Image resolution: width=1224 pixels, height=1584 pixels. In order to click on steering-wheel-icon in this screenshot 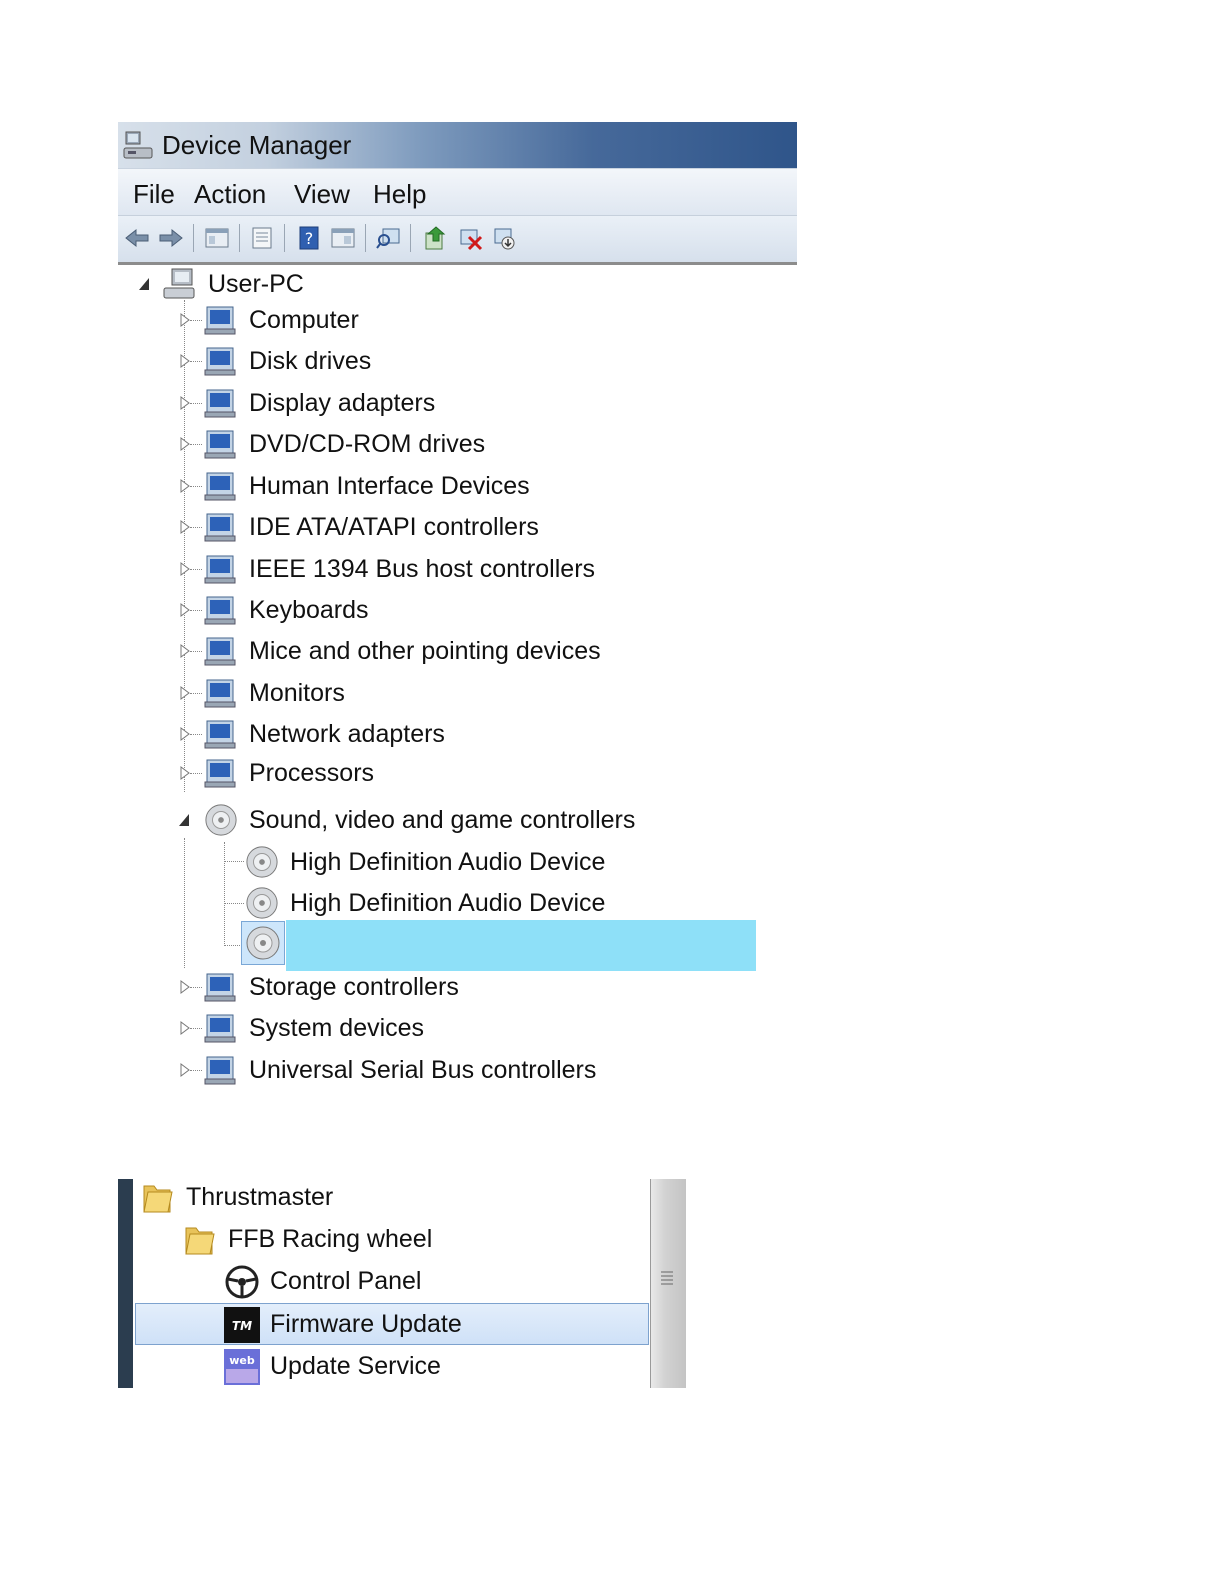, I will do `click(242, 1282)`.